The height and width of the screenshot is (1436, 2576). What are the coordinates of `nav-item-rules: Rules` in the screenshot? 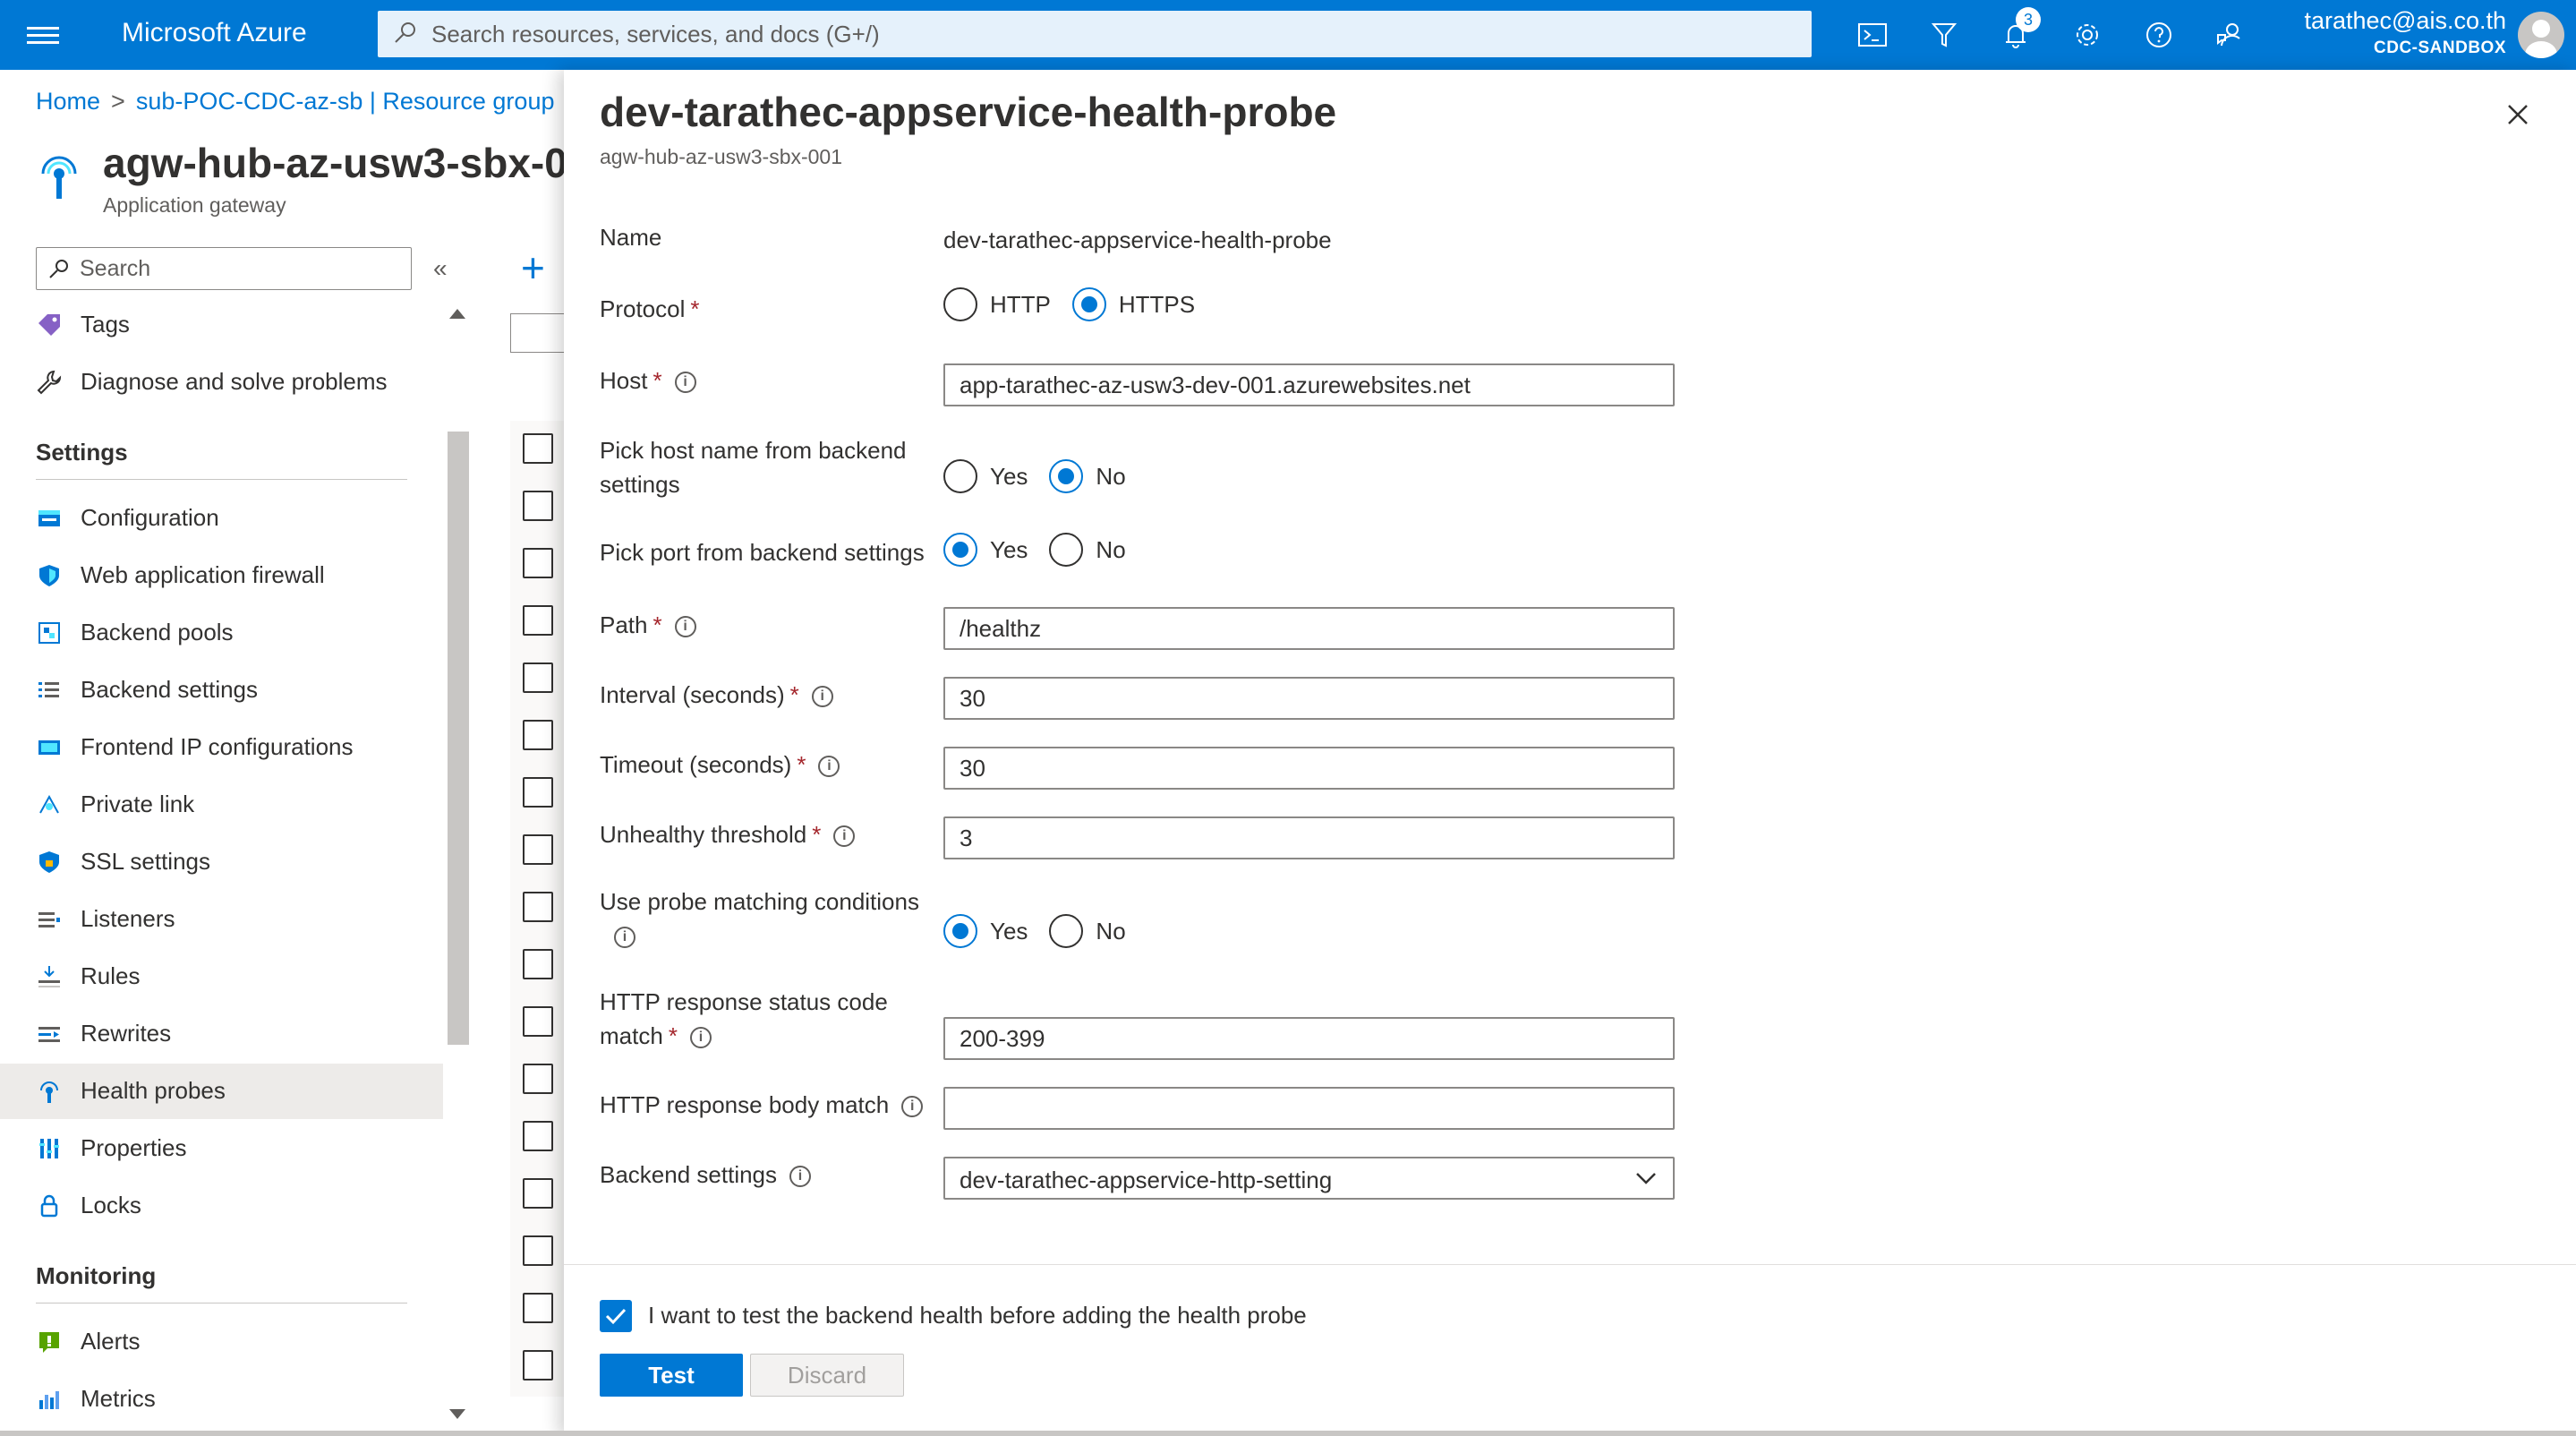 It's located at (221, 976).